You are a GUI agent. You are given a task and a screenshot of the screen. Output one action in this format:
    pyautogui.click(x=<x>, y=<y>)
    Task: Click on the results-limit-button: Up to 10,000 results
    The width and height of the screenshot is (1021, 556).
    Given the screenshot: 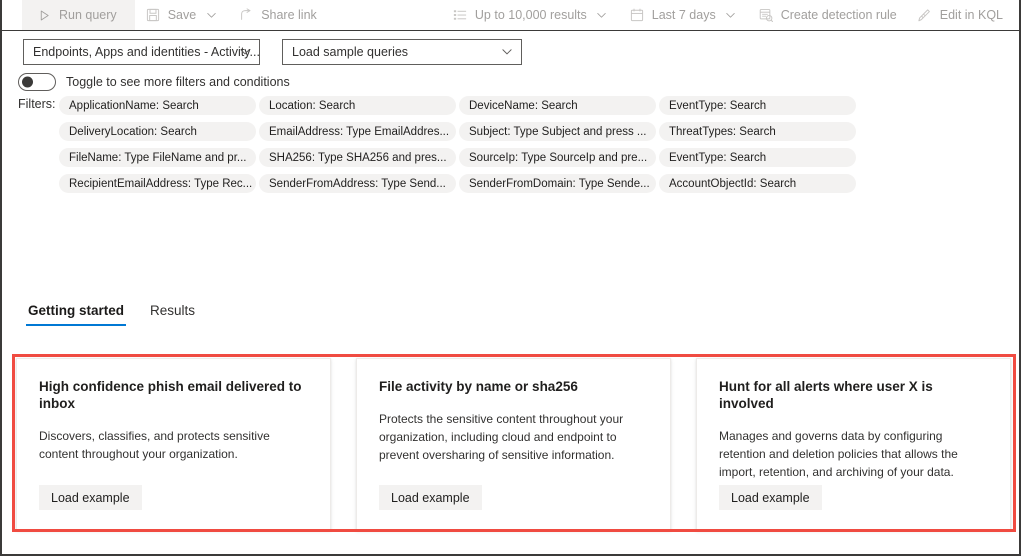 What is the action you would take?
    pyautogui.click(x=530, y=15)
    